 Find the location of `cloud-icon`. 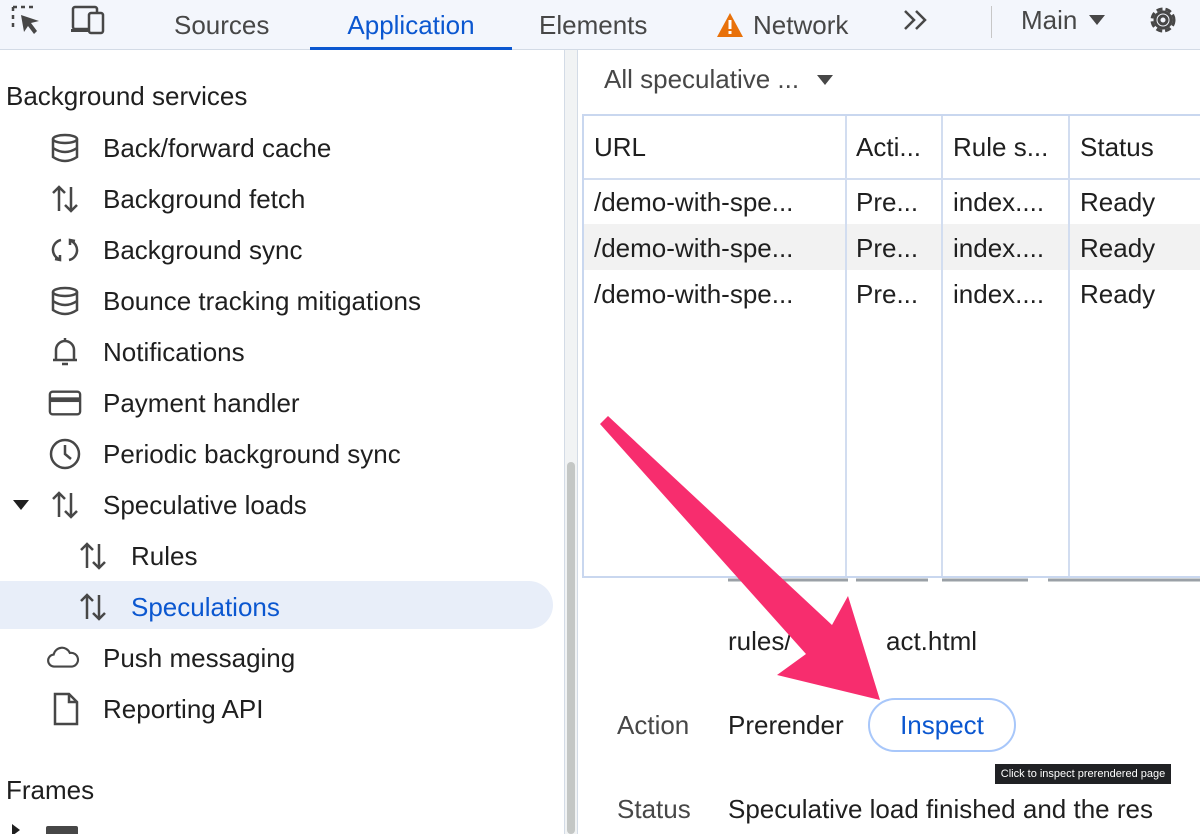

cloud-icon is located at coordinates (63, 658).